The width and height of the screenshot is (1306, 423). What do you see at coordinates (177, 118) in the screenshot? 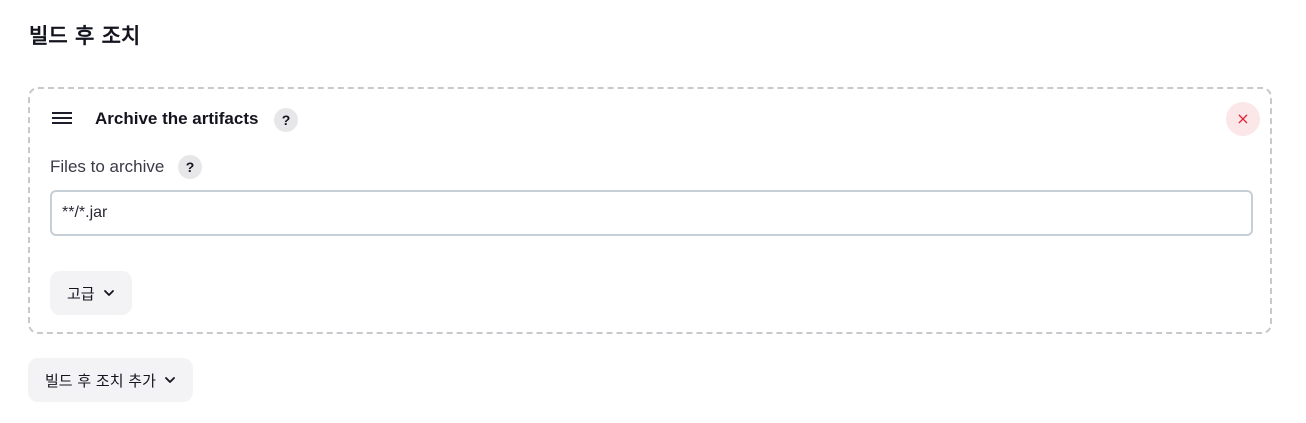
I see `step-title: Archive the artifacts` at bounding box center [177, 118].